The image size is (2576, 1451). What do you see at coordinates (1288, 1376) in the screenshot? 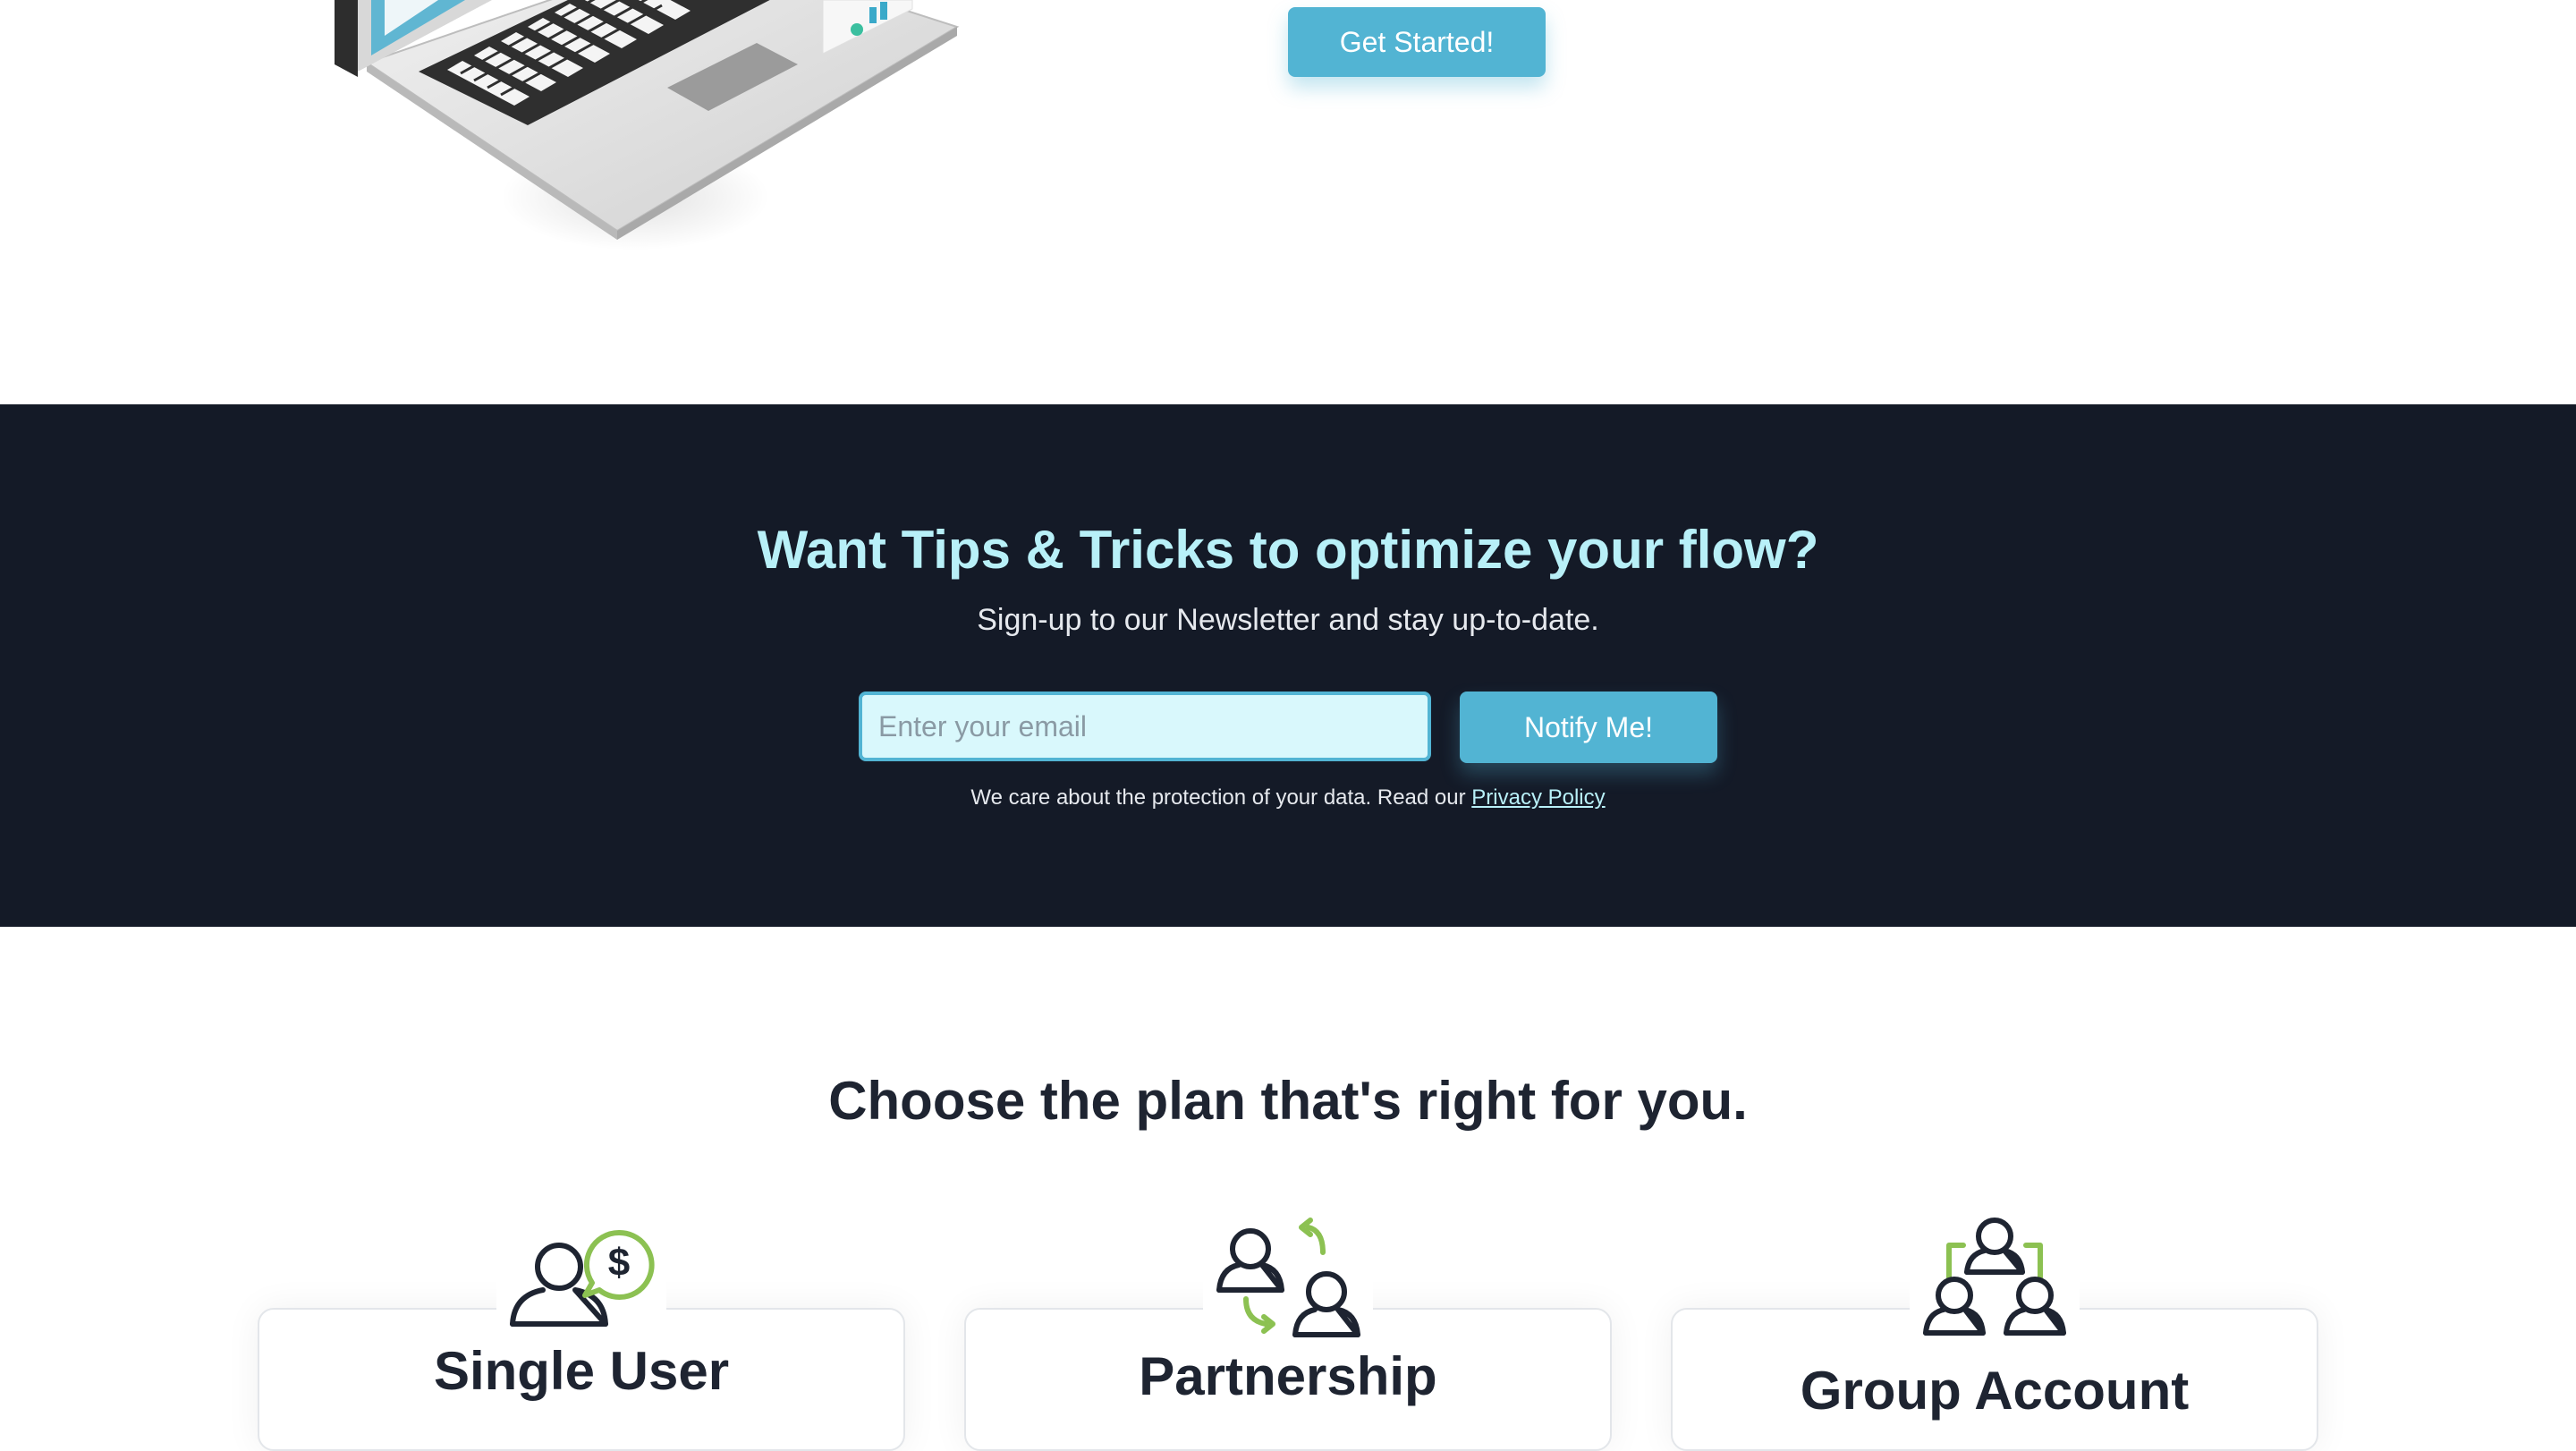
I see `plan-name-partnership: Partnership` at bounding box center [1288, 1376].